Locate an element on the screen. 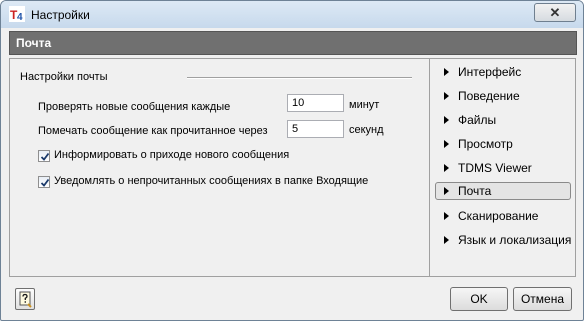 This screenshot has width=584, height=321. nav-item-files: Файлы is located at coordinates (503, 120).